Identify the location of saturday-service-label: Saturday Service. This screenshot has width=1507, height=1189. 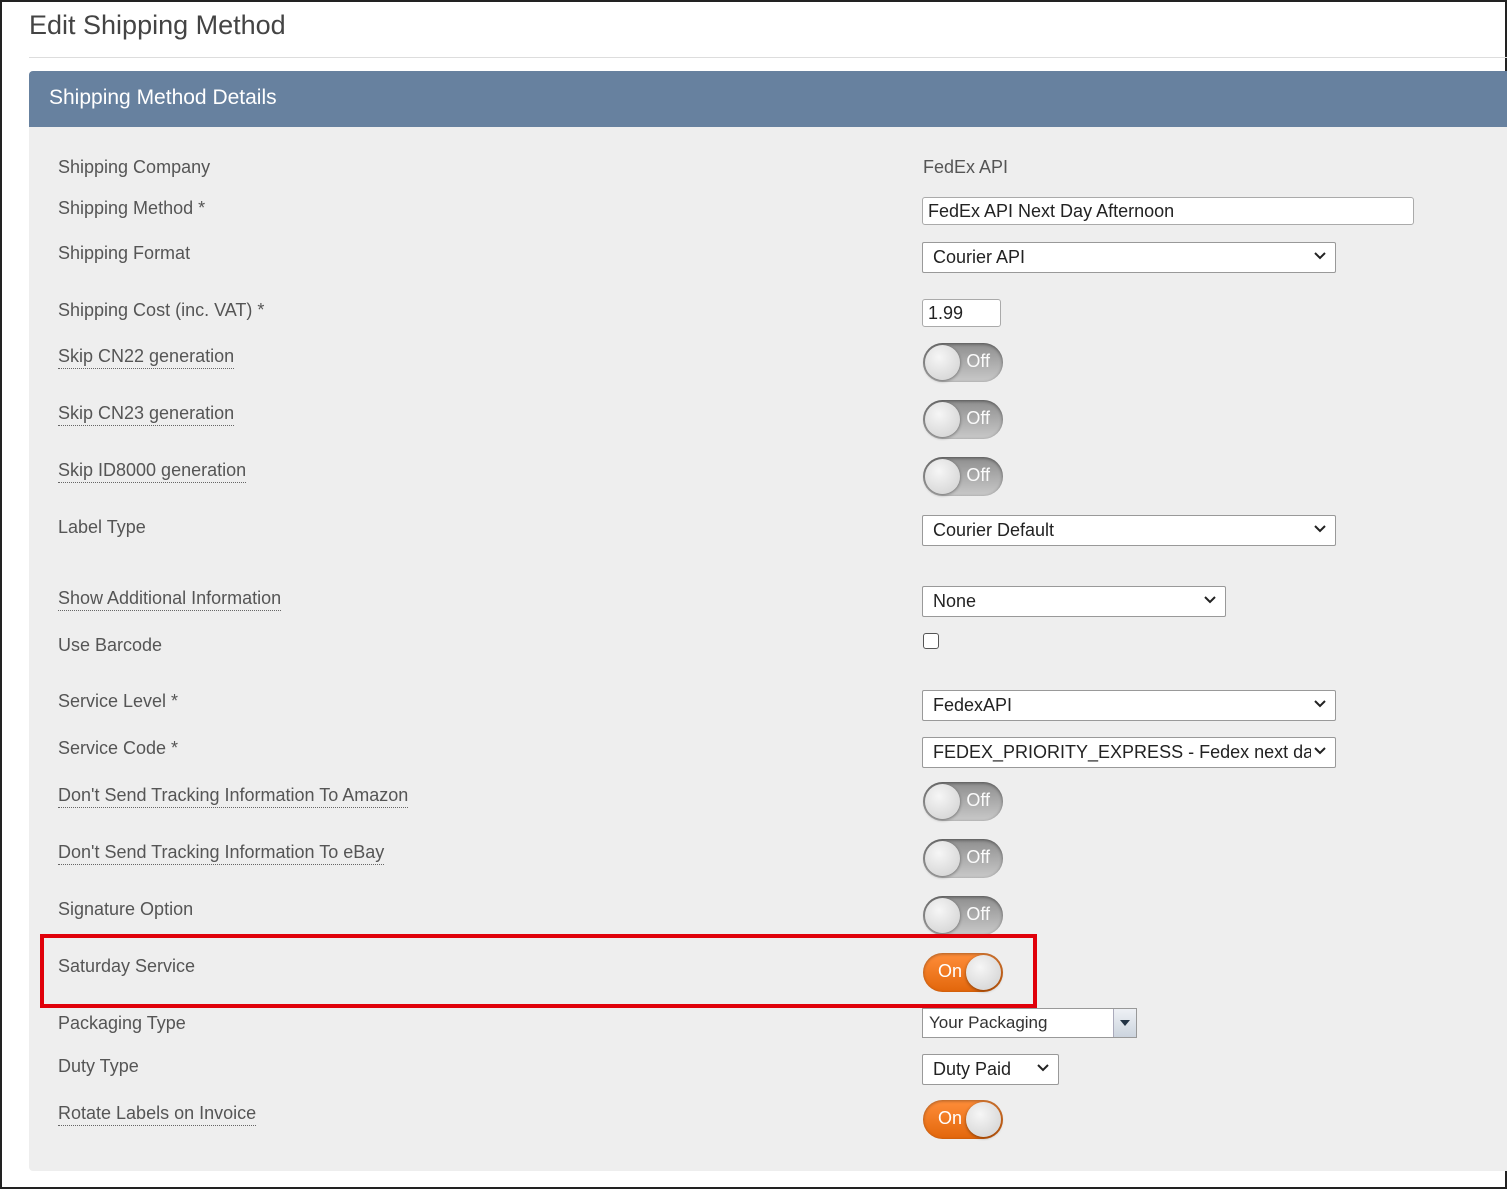
(127, 966).